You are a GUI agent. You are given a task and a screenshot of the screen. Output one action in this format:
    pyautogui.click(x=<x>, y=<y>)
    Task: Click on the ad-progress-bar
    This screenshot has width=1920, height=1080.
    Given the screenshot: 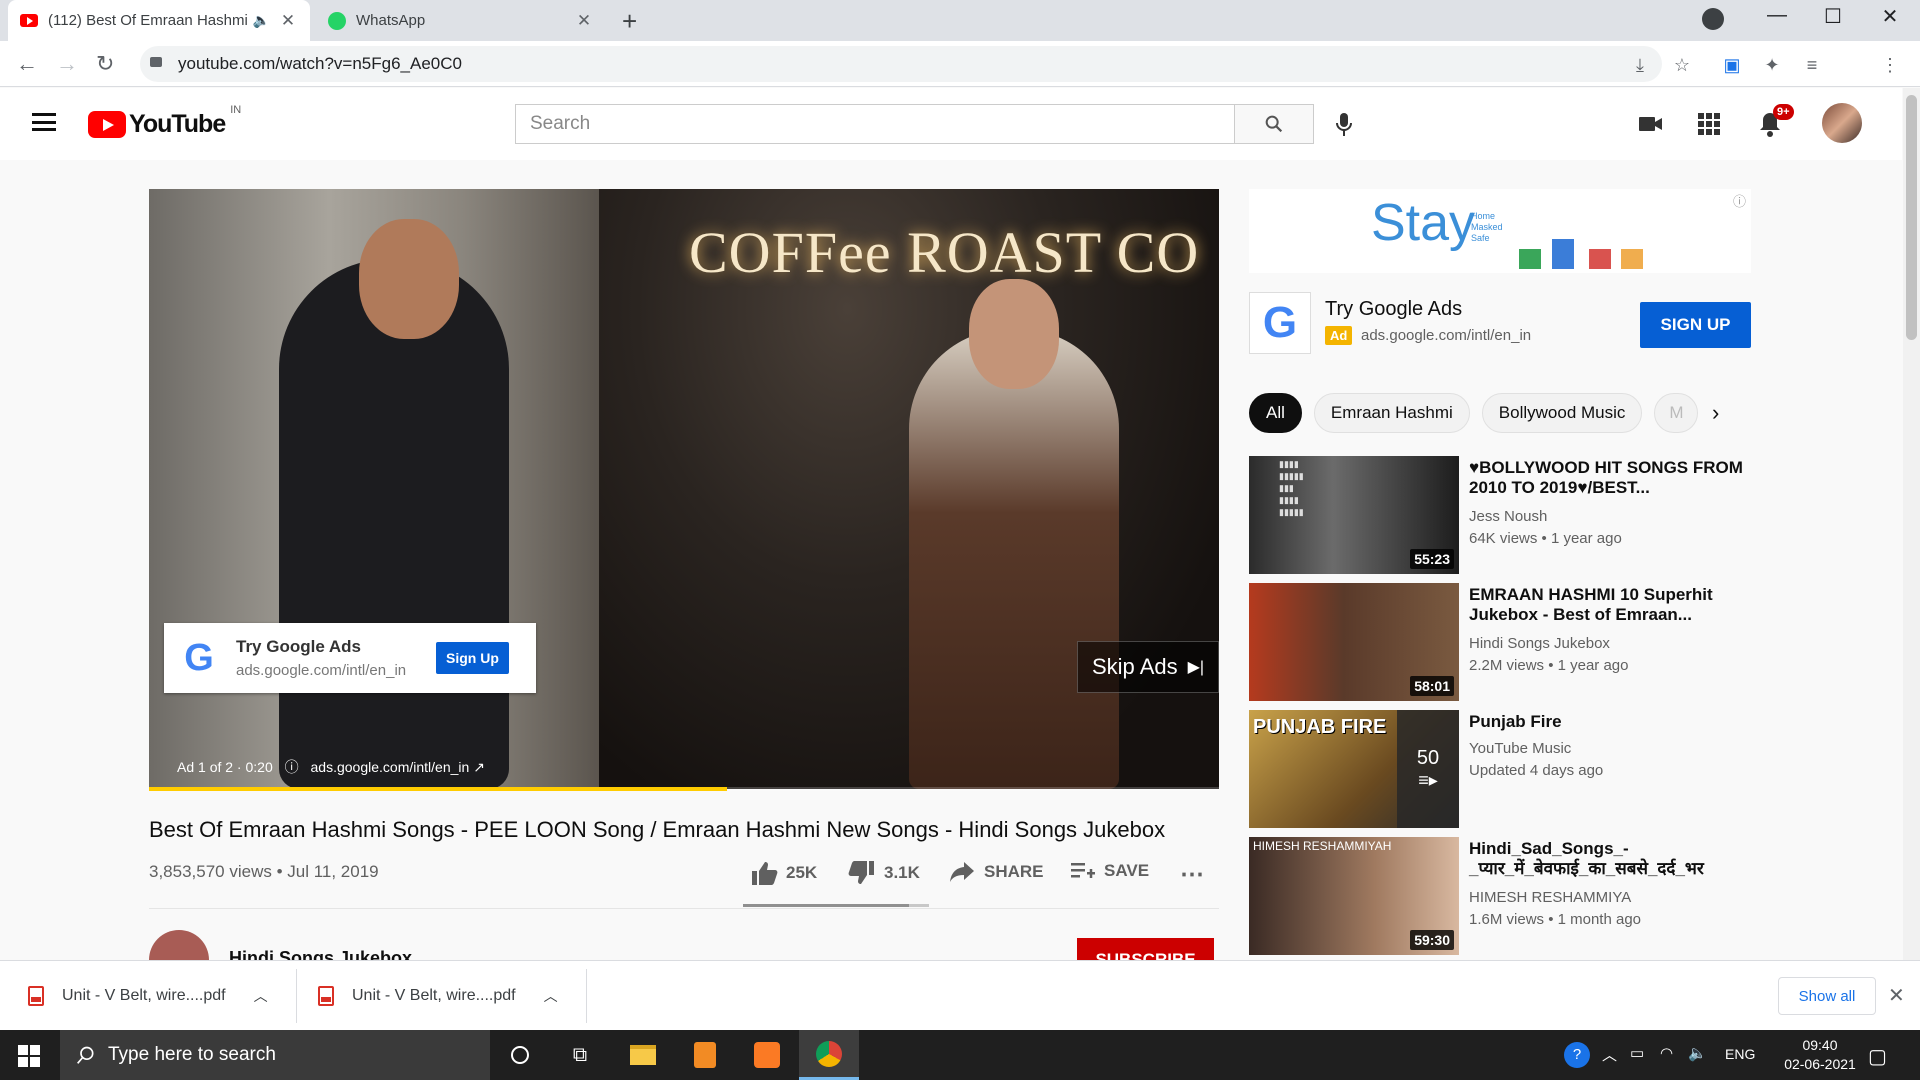 What is the action you would take?
    pyautogui.click(x=438, y=789)
    